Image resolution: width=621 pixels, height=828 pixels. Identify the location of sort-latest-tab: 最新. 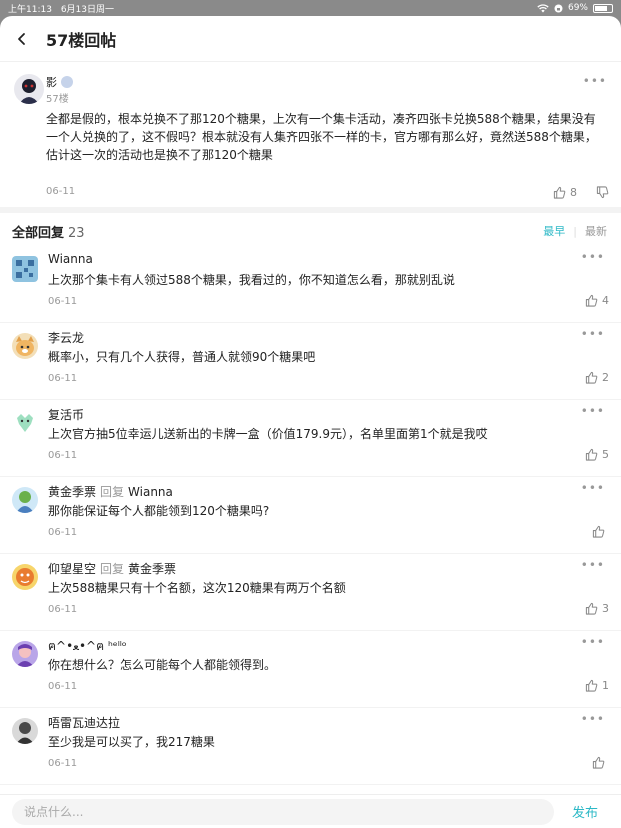
(596, 231).